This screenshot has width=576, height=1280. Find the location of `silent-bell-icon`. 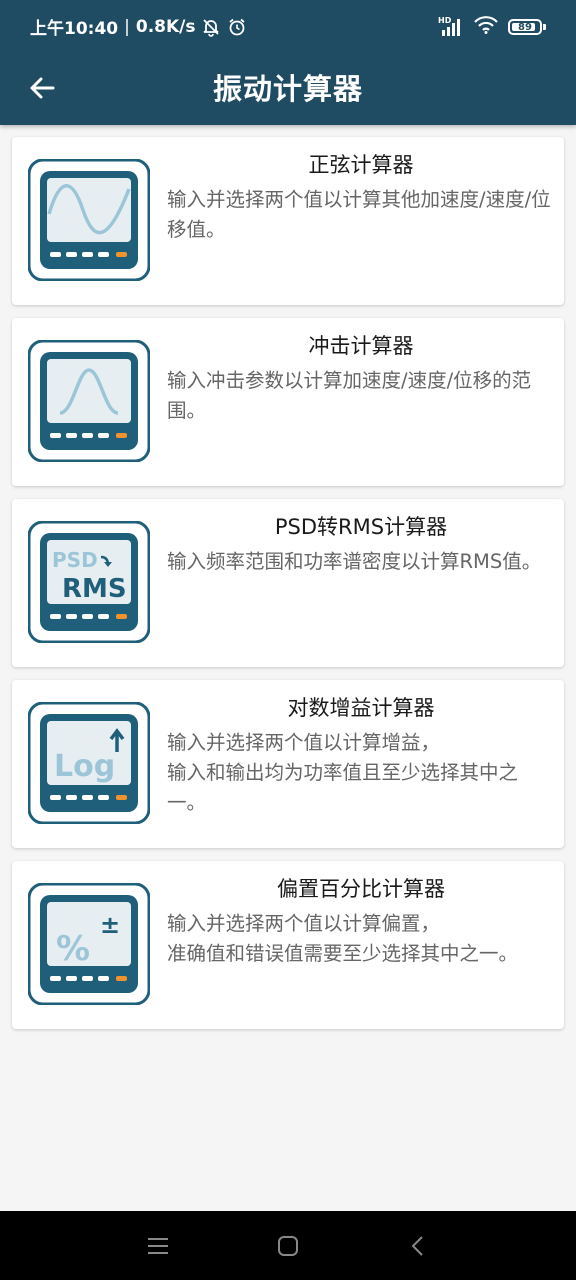

silent-bell-icon is located at coordinates (211, 27).